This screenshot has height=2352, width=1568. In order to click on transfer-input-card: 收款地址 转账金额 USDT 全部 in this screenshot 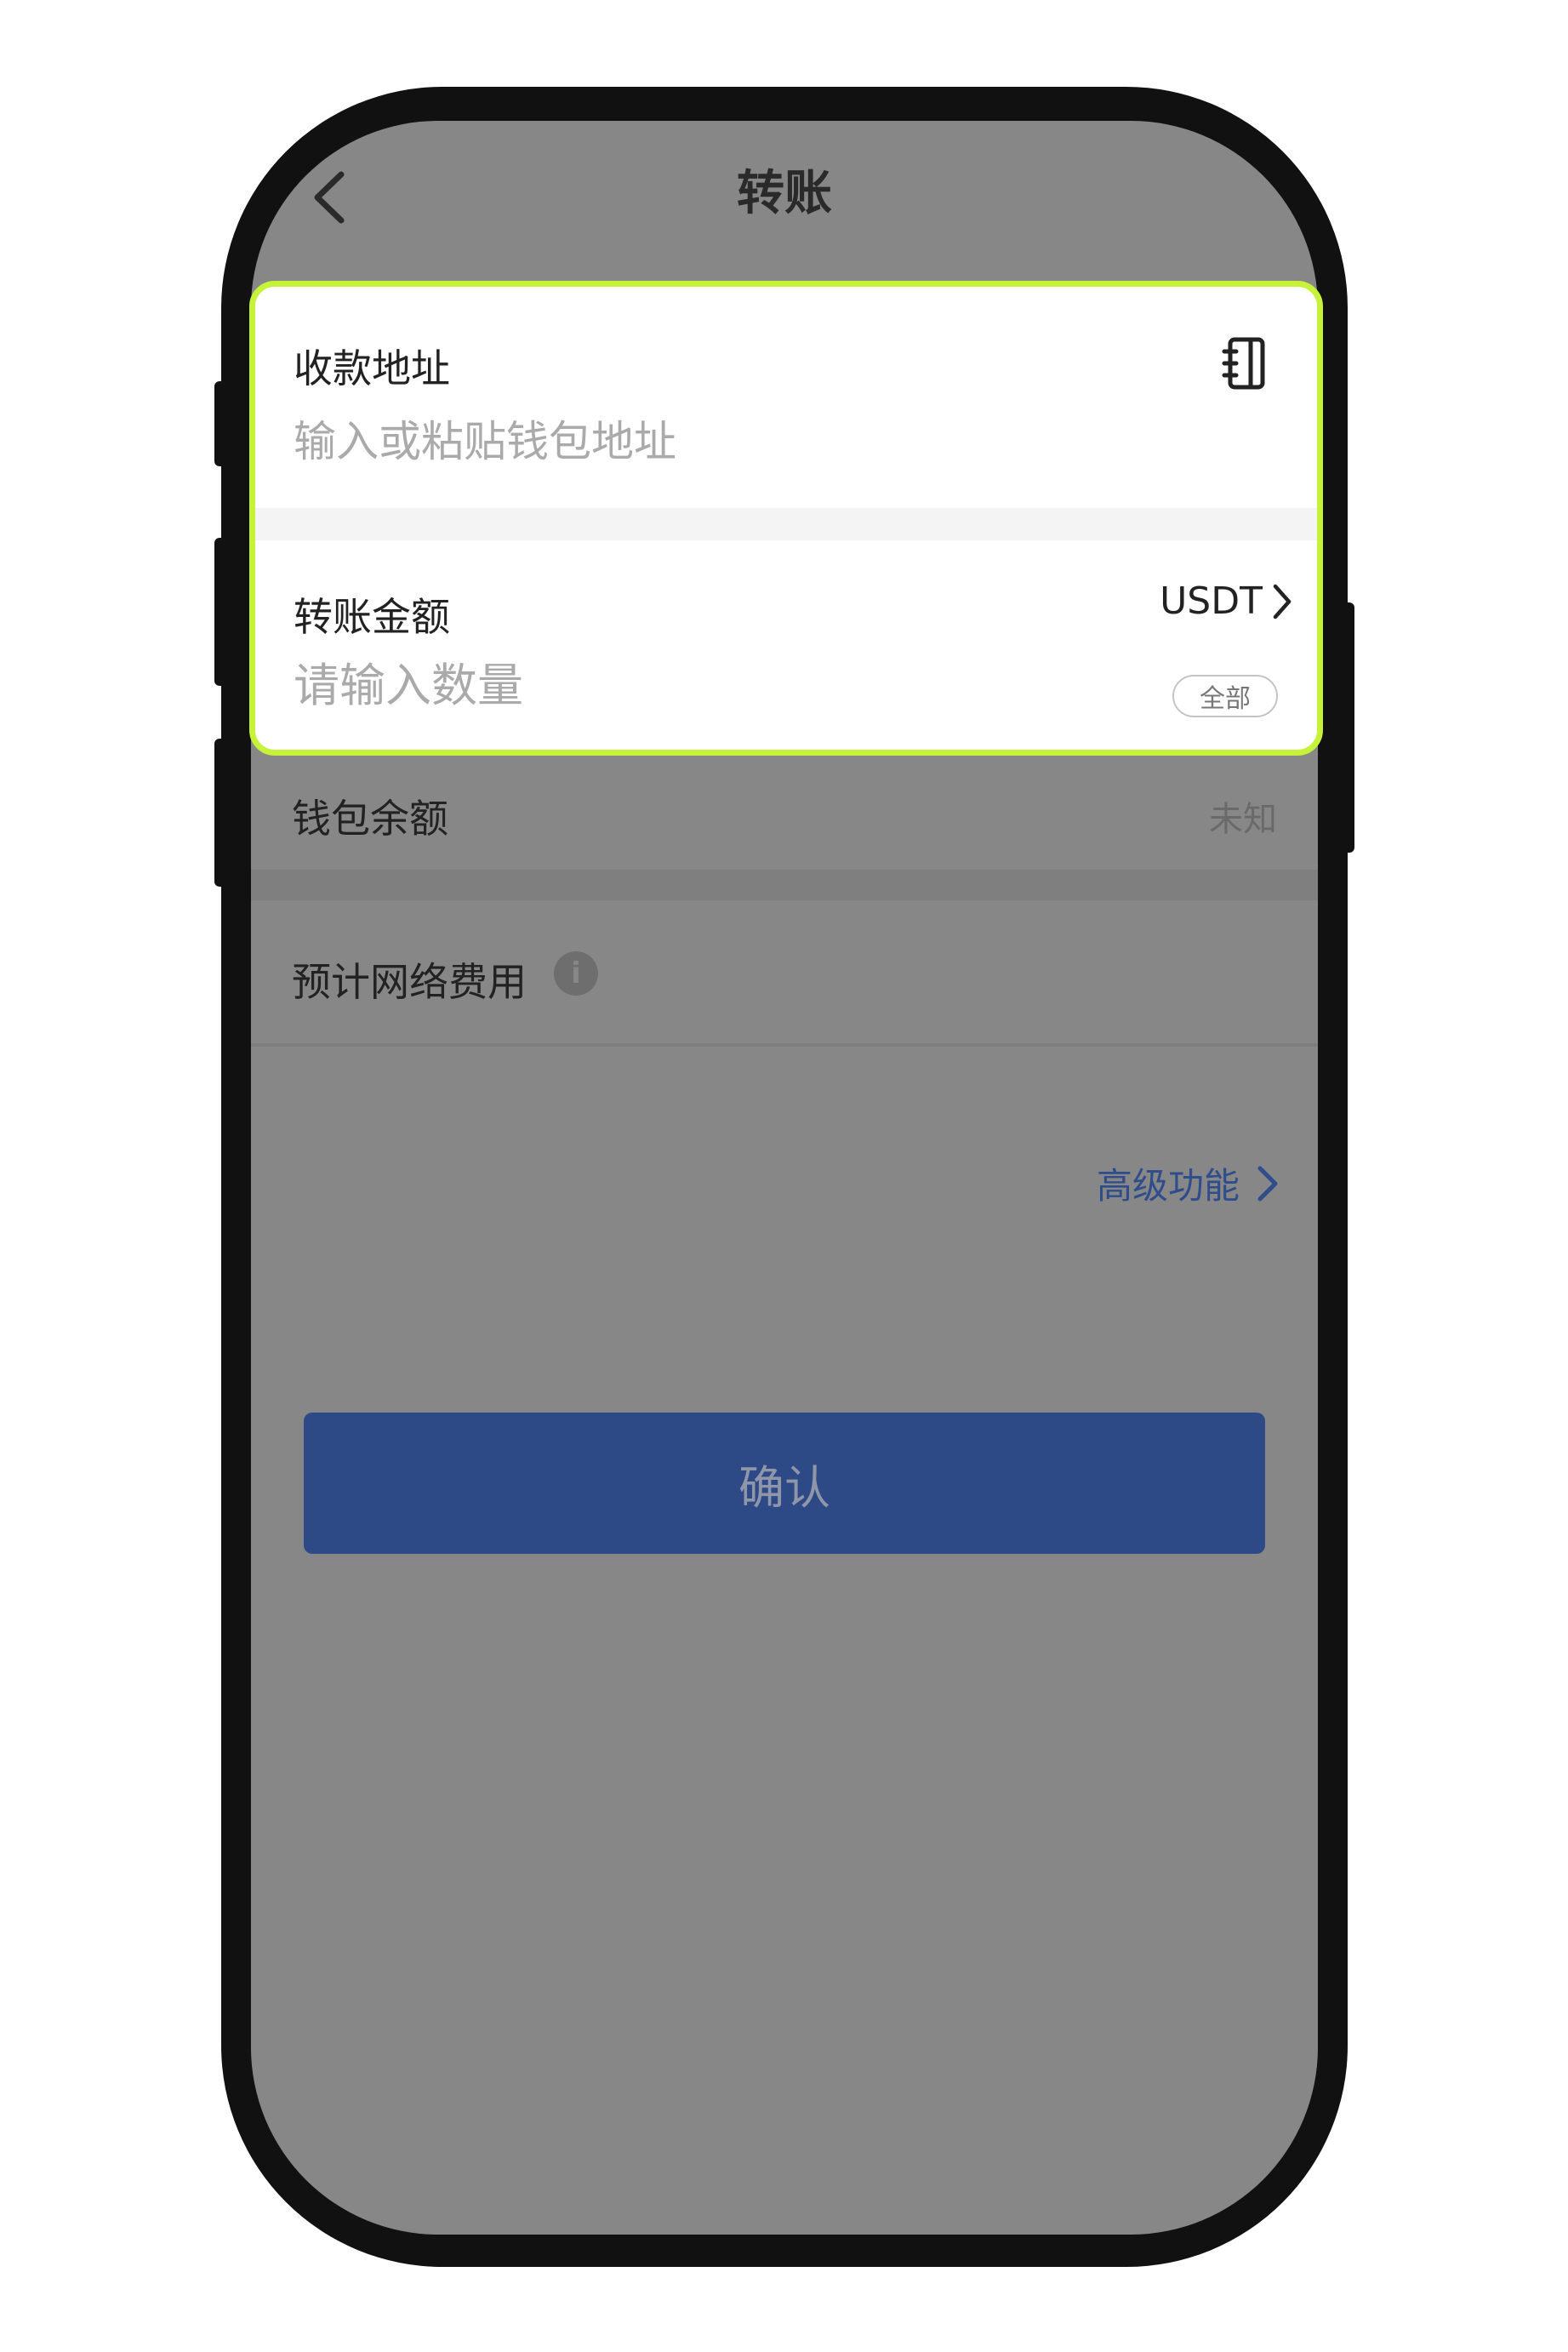, I will do `click(786, 518)`.